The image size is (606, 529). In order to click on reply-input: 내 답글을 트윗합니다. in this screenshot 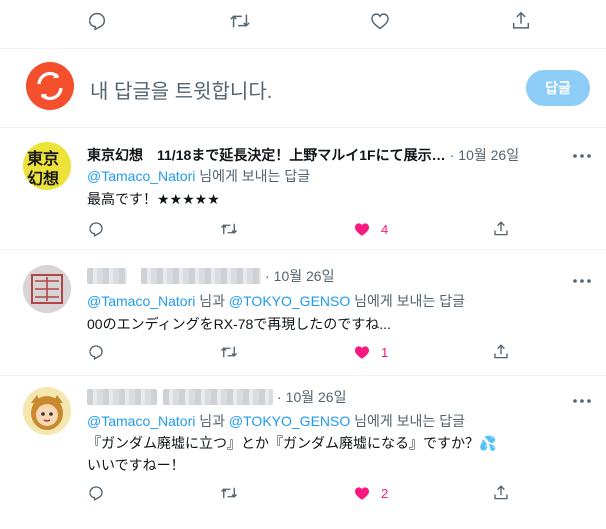, I will do `click(181, 89)`.